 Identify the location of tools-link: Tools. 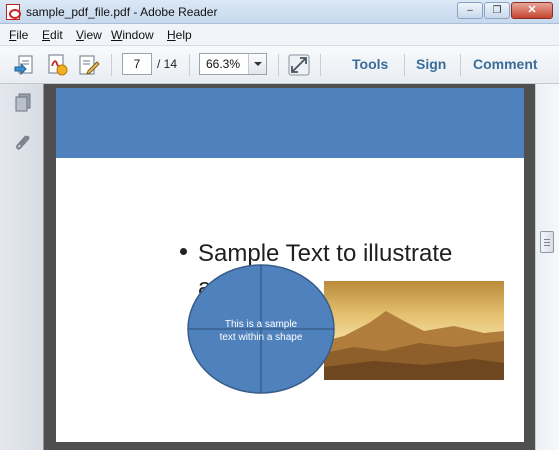
(370, 64).